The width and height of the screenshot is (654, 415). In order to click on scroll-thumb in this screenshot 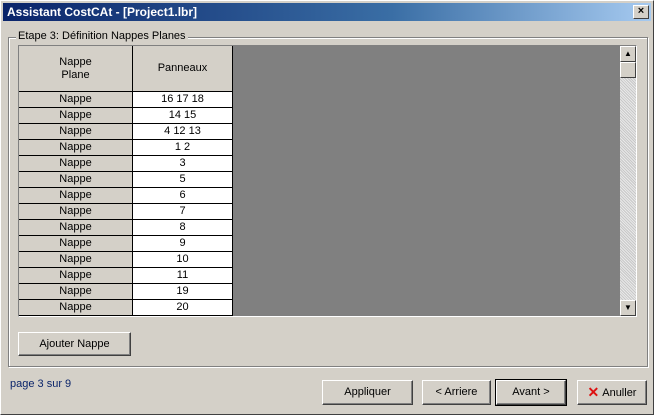, I will do `click(628, 70)`.